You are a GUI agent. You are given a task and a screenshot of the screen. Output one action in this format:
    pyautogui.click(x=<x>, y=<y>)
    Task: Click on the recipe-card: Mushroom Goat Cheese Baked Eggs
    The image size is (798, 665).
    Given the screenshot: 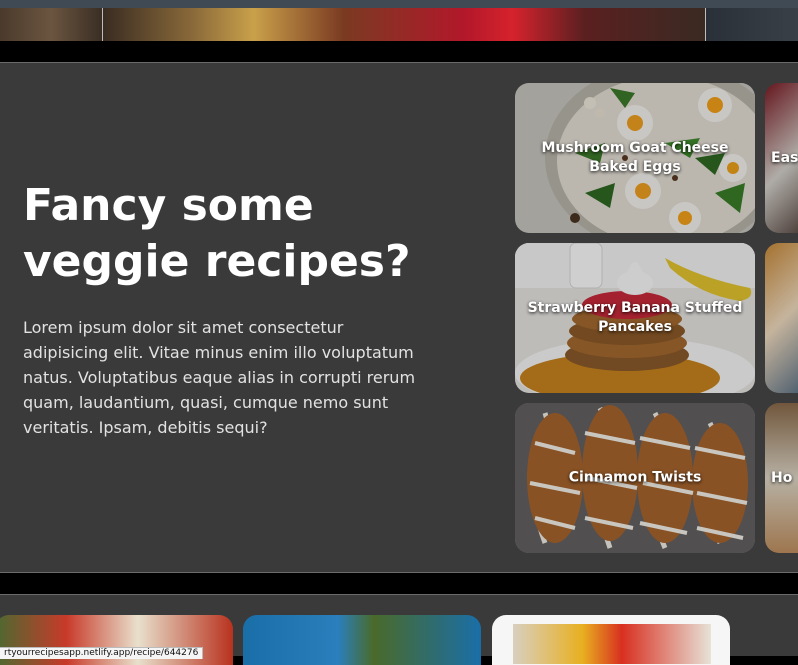 What is the action you would take?
    pyautogui.click(x=635, y=158)
    